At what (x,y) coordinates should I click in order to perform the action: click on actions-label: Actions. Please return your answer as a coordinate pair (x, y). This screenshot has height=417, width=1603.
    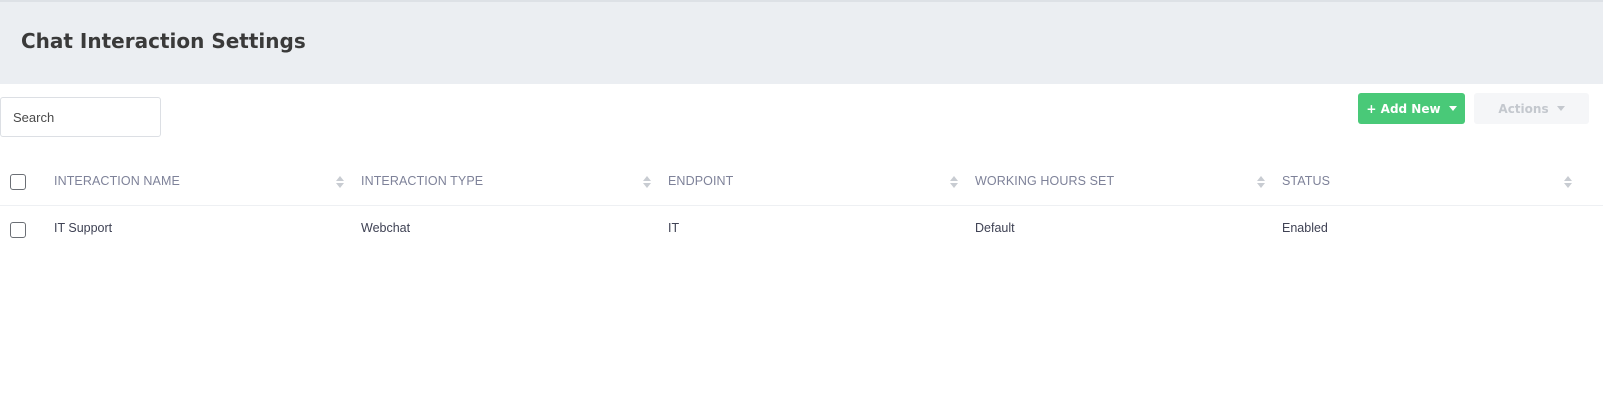
    Looking at the image, I should click on (1523, 108).